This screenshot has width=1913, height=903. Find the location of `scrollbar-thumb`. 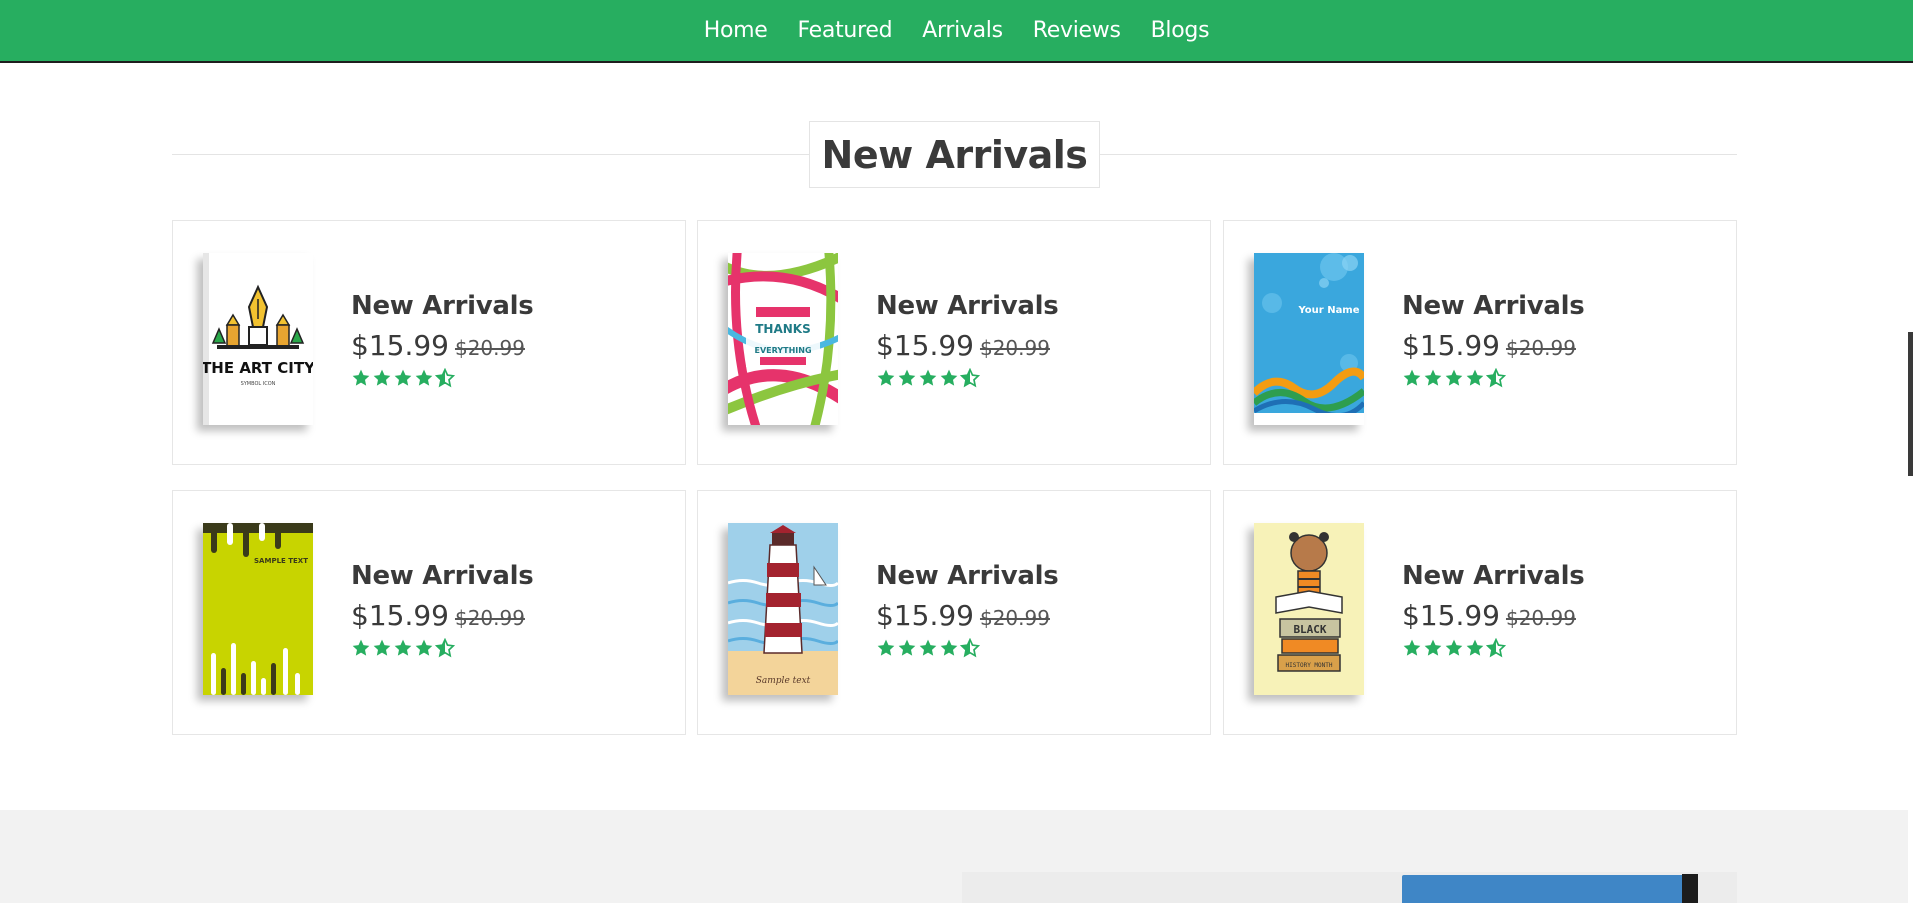

scrollbar-thumb is located at coordinates (1910, 404).